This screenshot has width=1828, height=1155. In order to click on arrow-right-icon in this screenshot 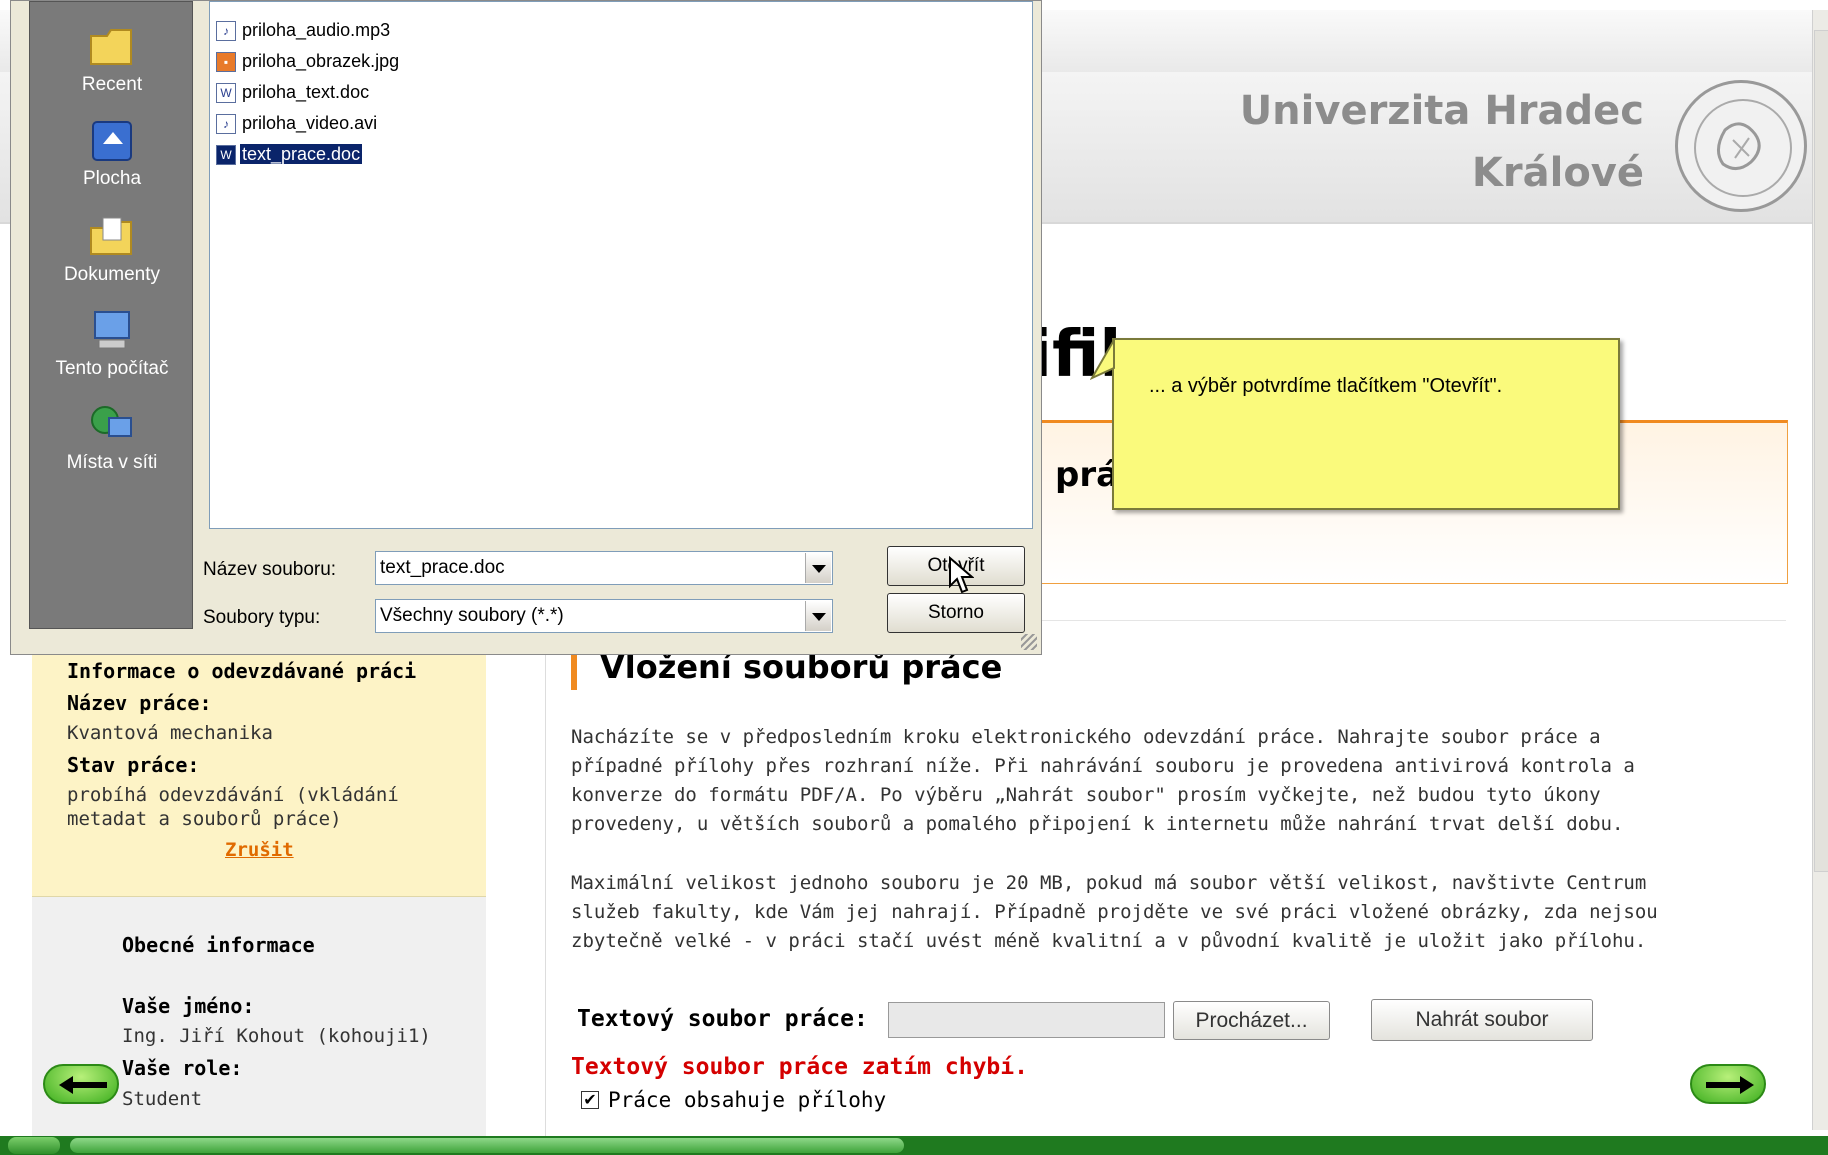, I will do `click(1730, 1085)`.